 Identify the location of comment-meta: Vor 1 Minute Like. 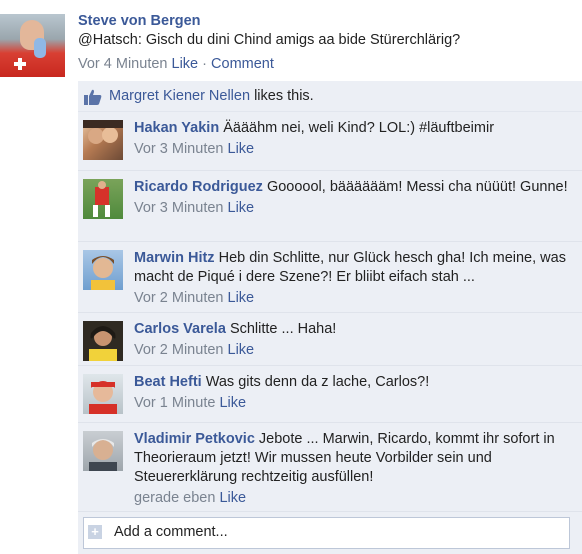
(354, 403).